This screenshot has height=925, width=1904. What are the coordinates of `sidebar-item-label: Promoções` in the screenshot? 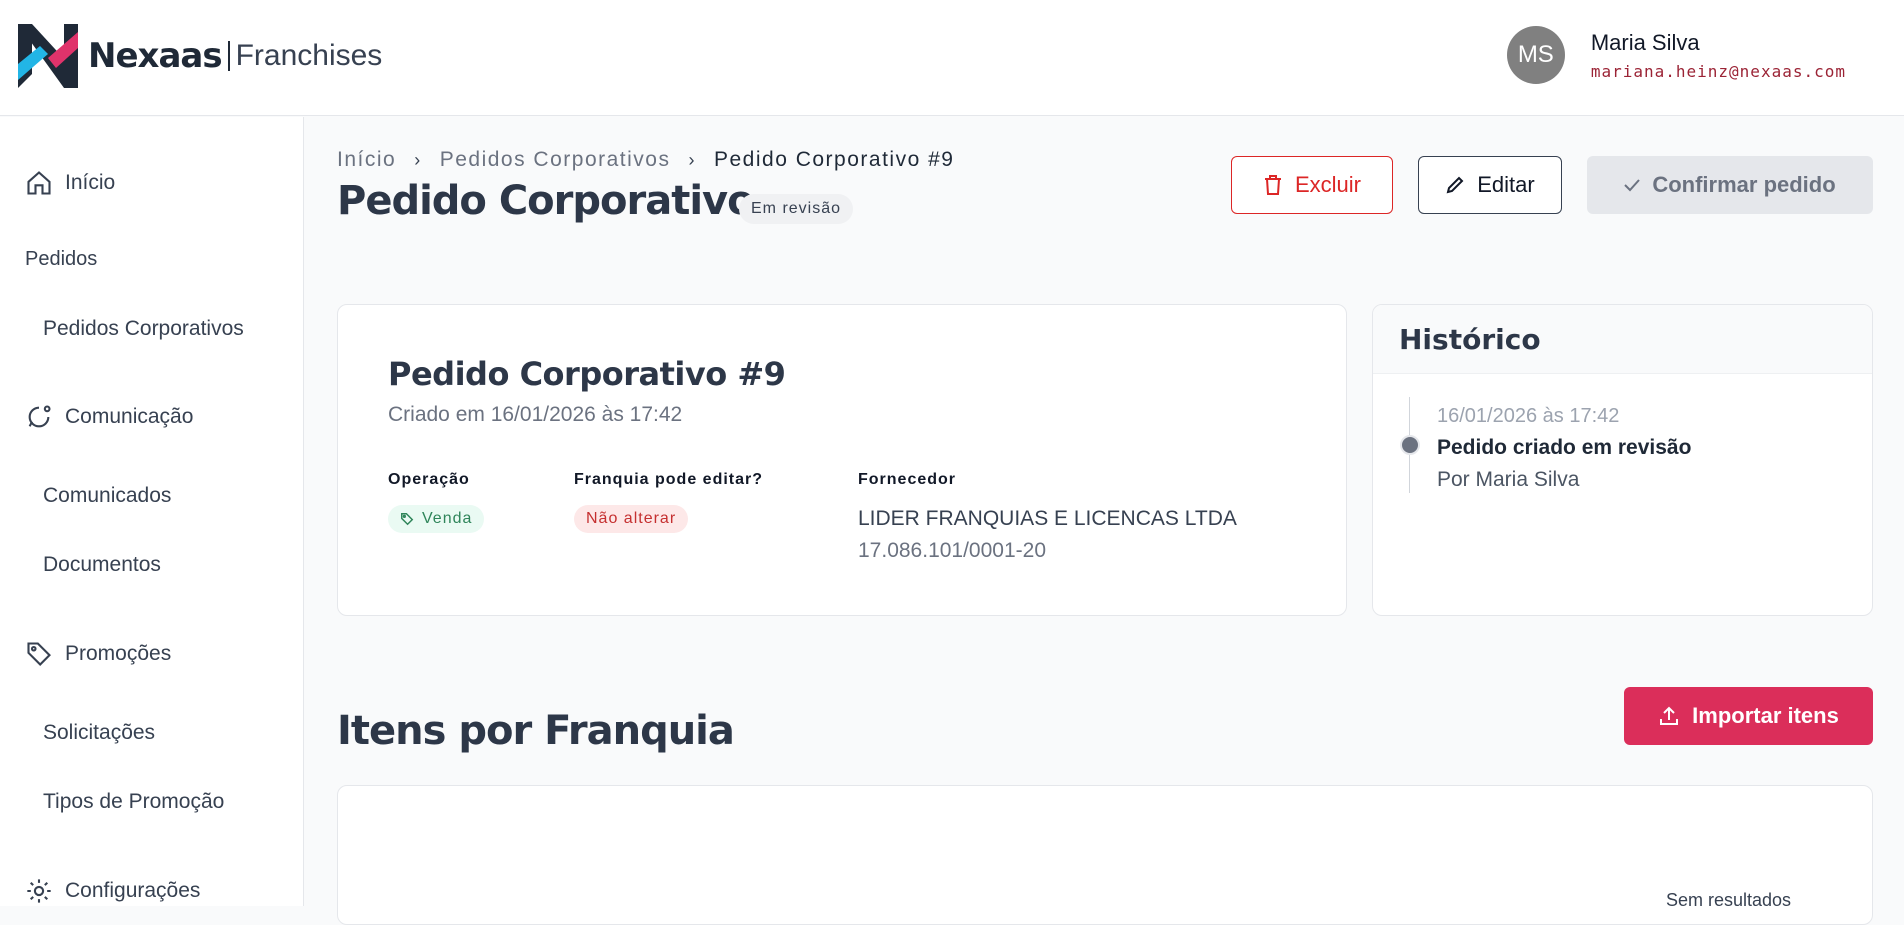 It's located at (118, 653).